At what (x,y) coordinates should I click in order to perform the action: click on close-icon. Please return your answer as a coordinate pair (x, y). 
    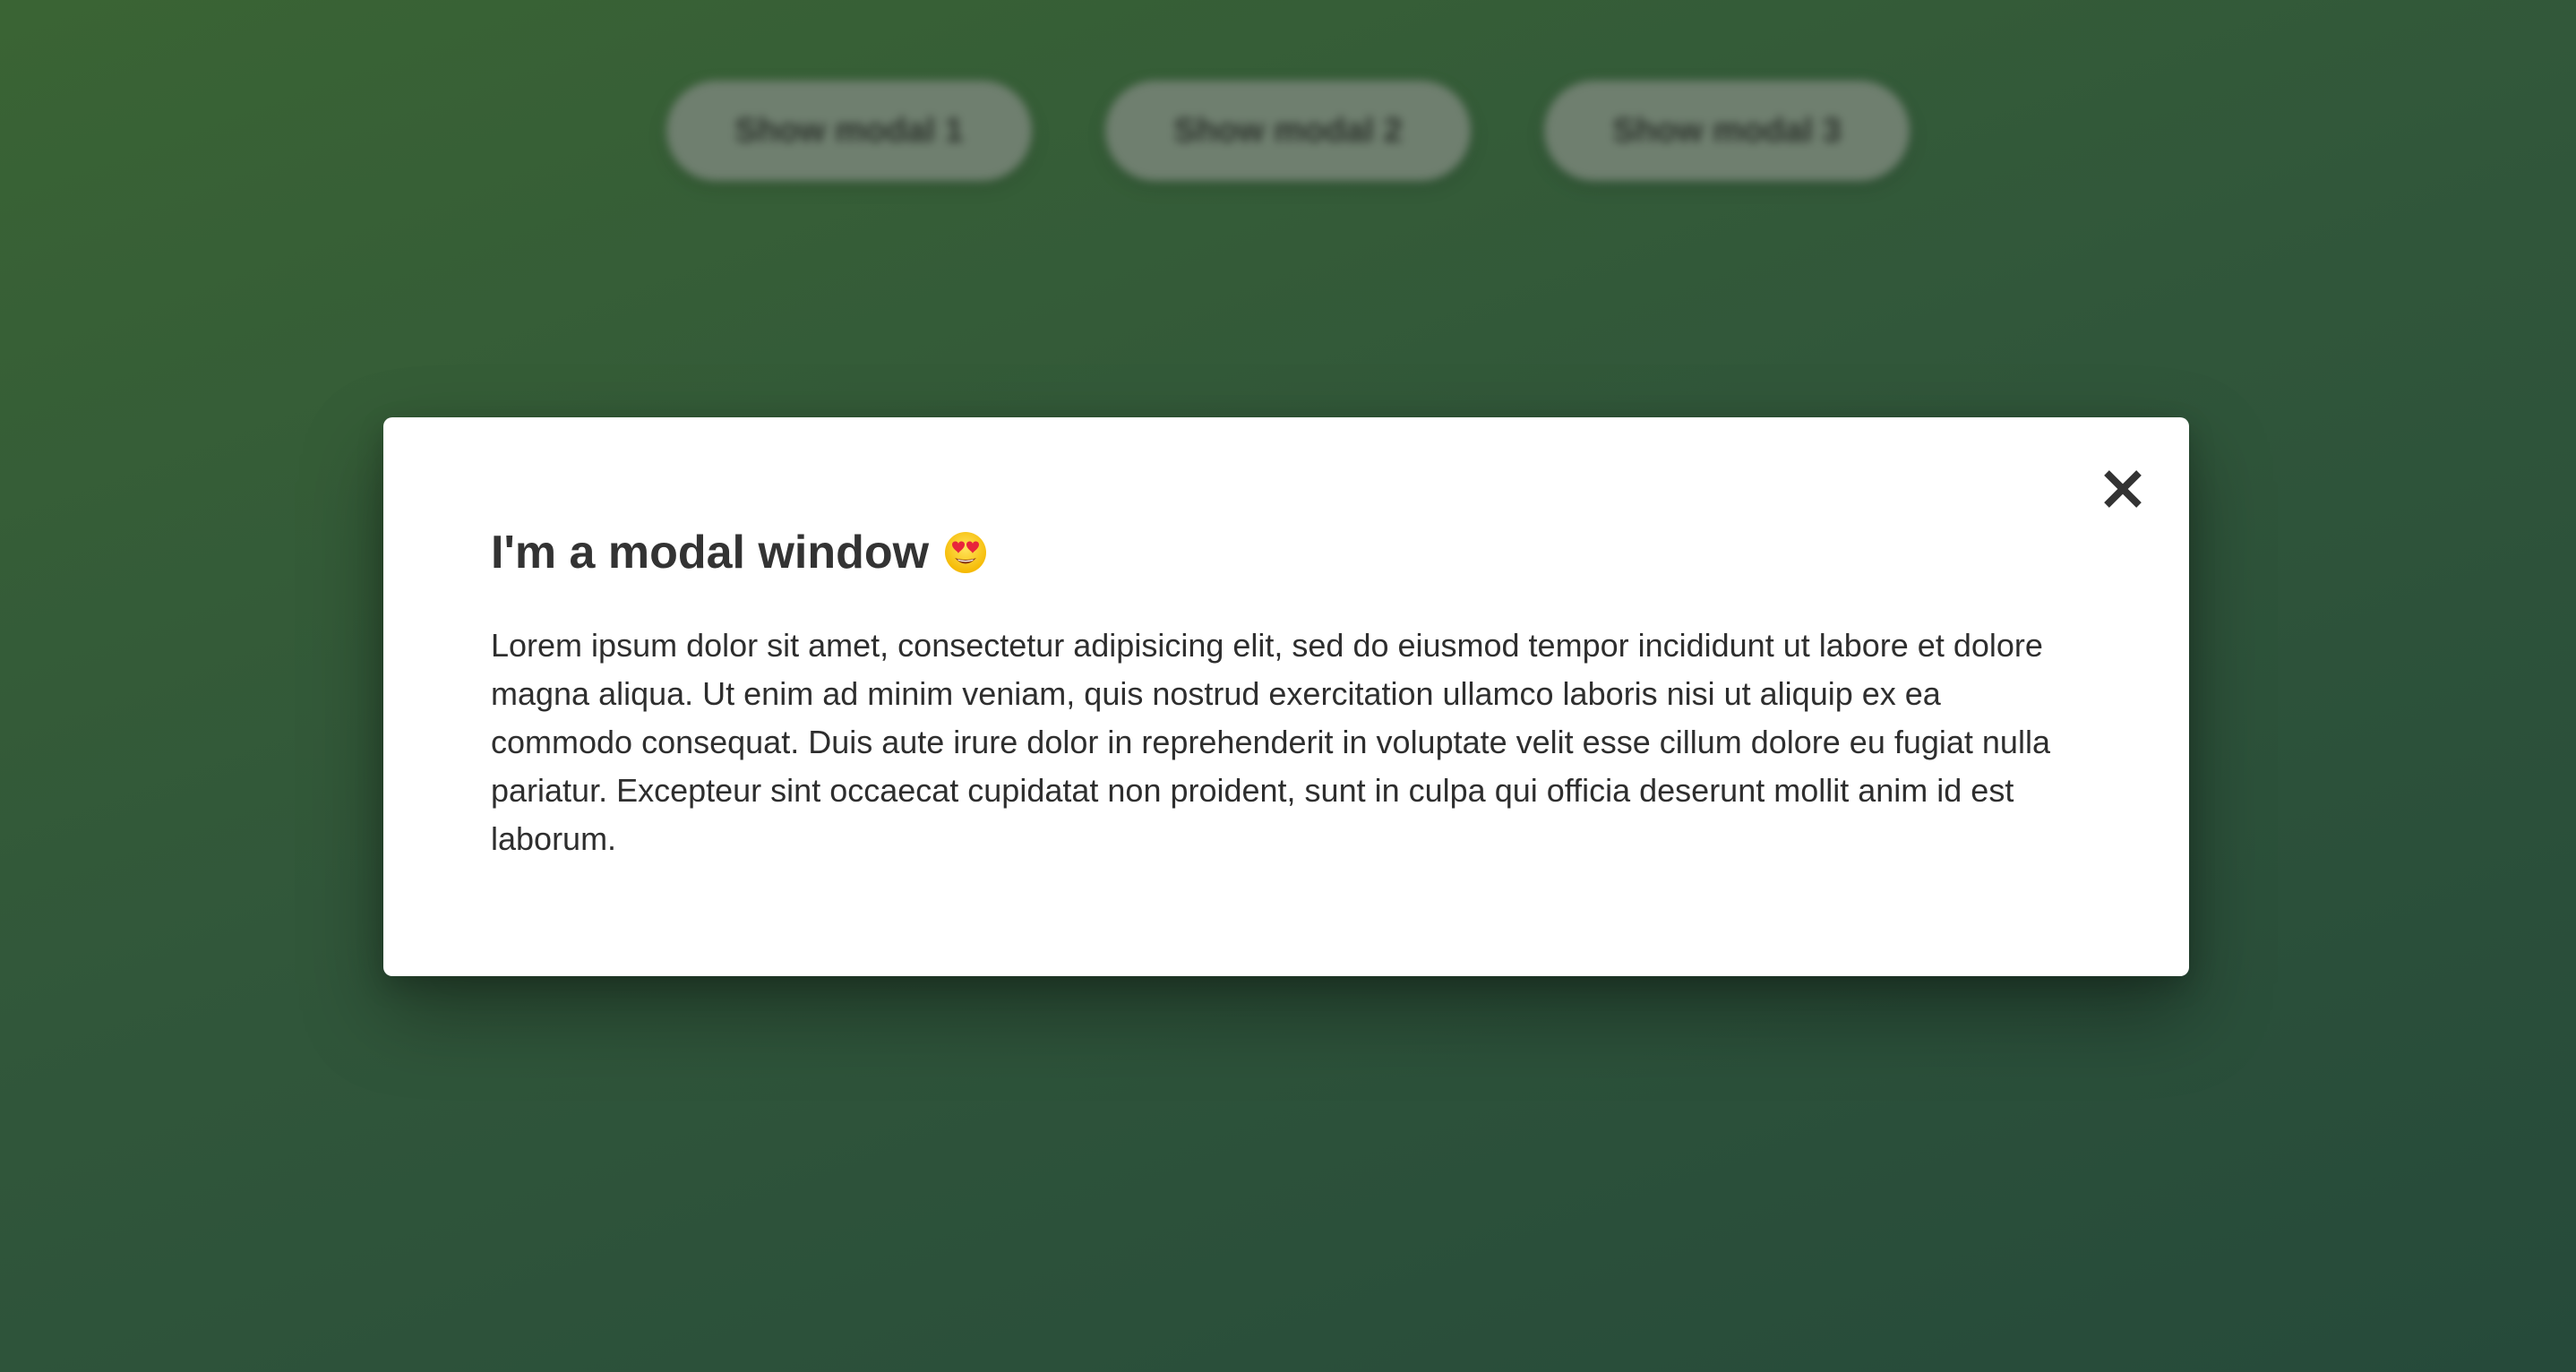
    Looking at the image, I should click on (2123, 489).